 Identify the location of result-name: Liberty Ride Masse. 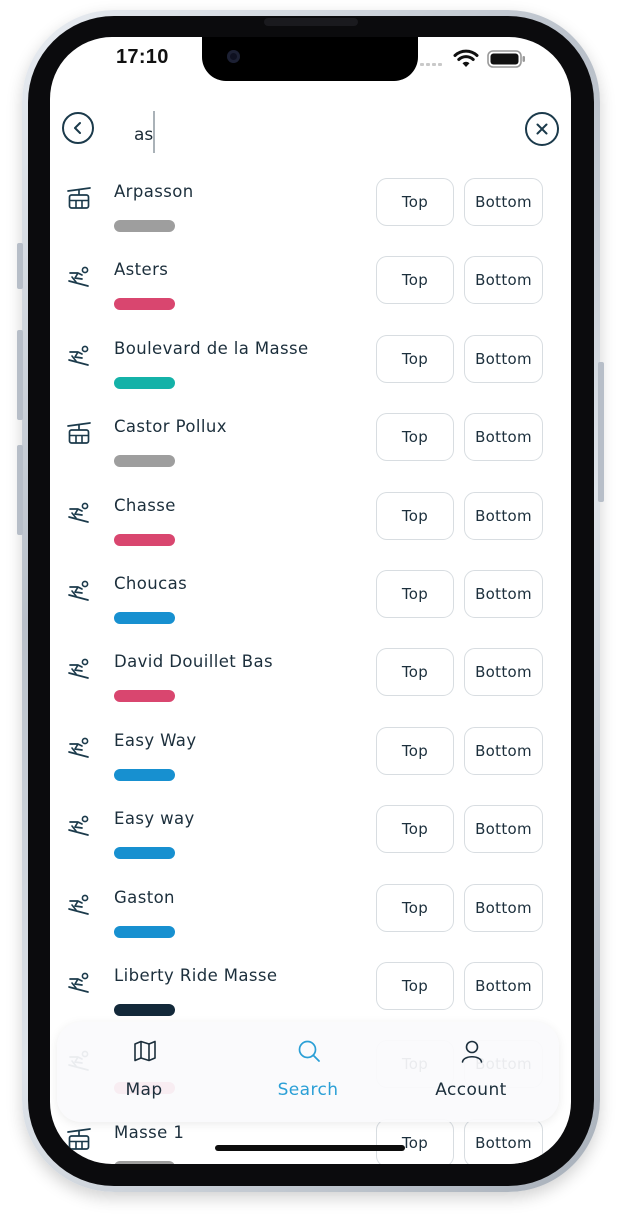
(196, 975).